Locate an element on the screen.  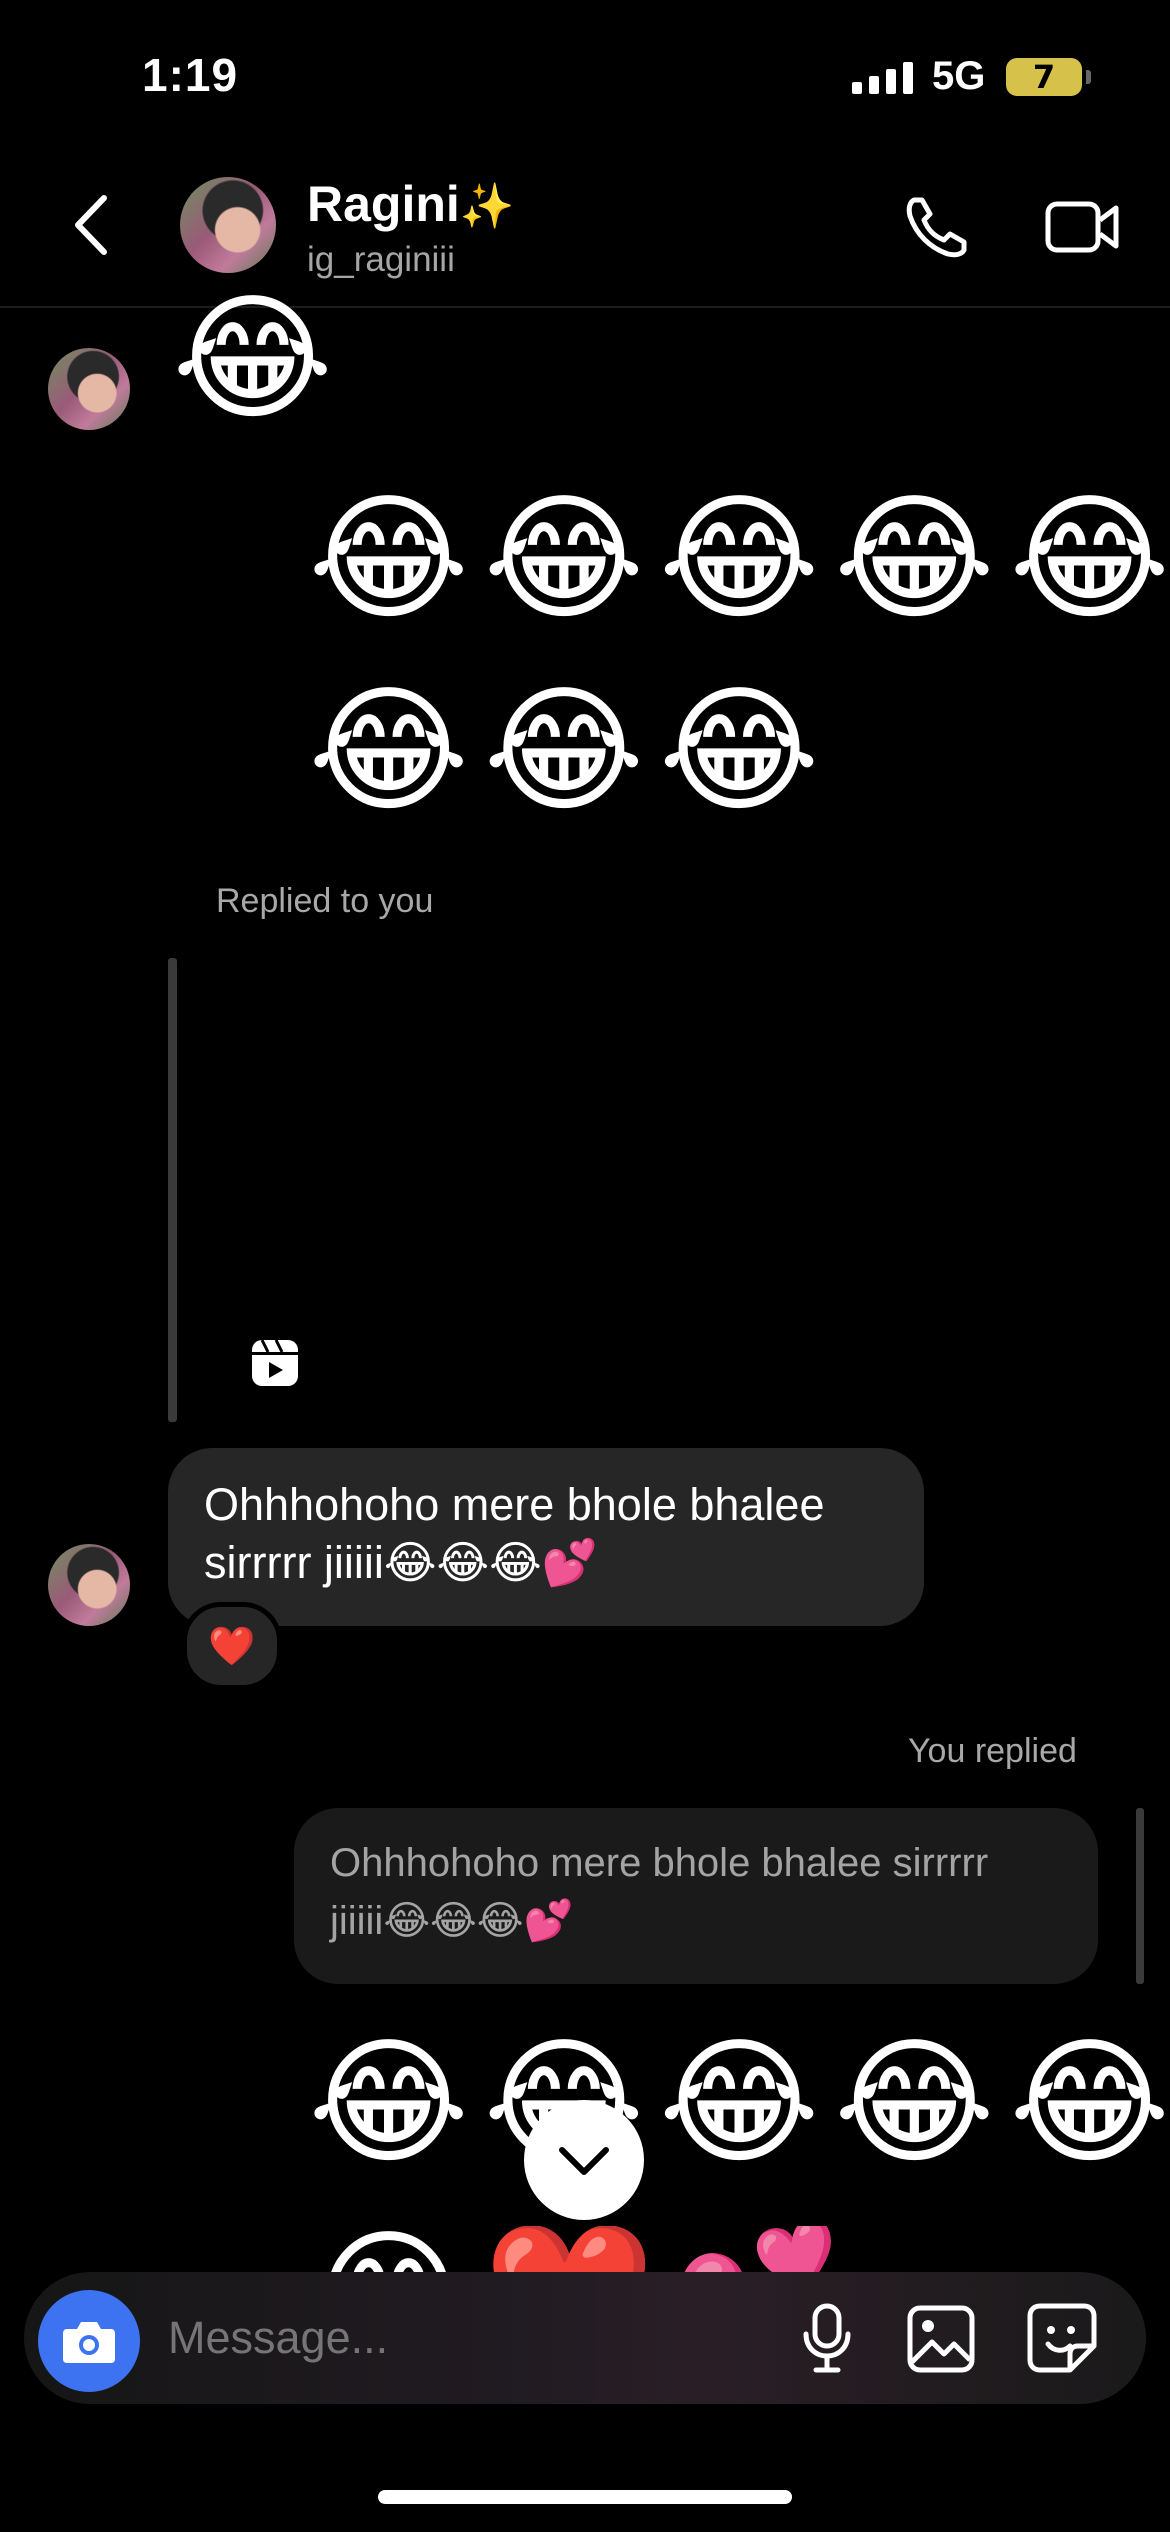
battery-icon: 7 is located at coordinates (1044, 77).